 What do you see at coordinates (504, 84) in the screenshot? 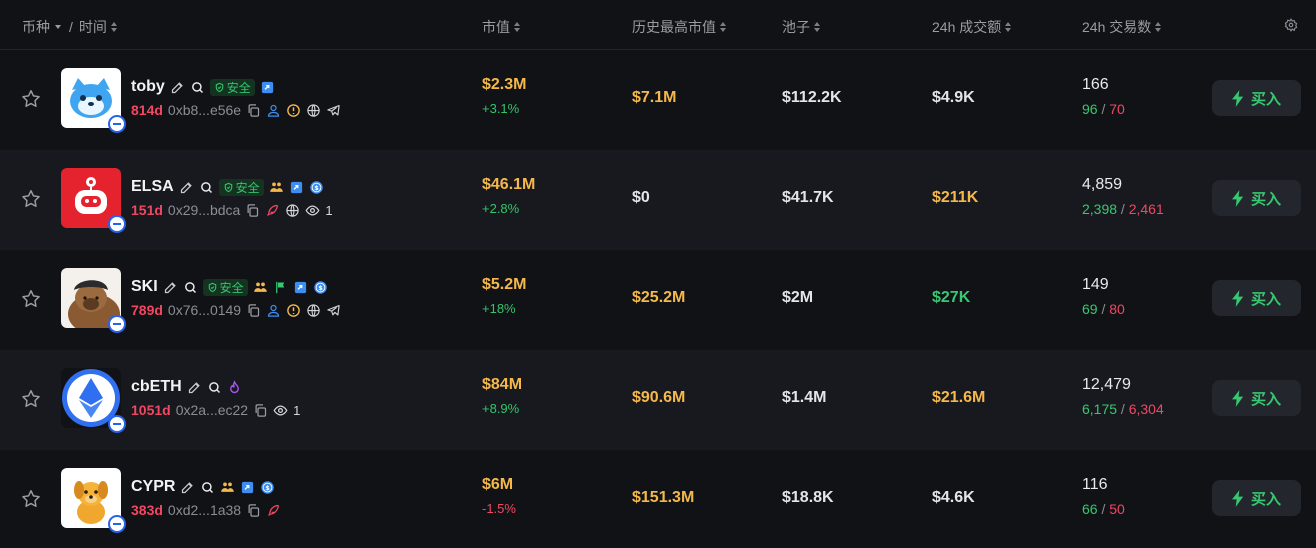
I see `market-cap: $2.3M` at bounding box center [504, 84].